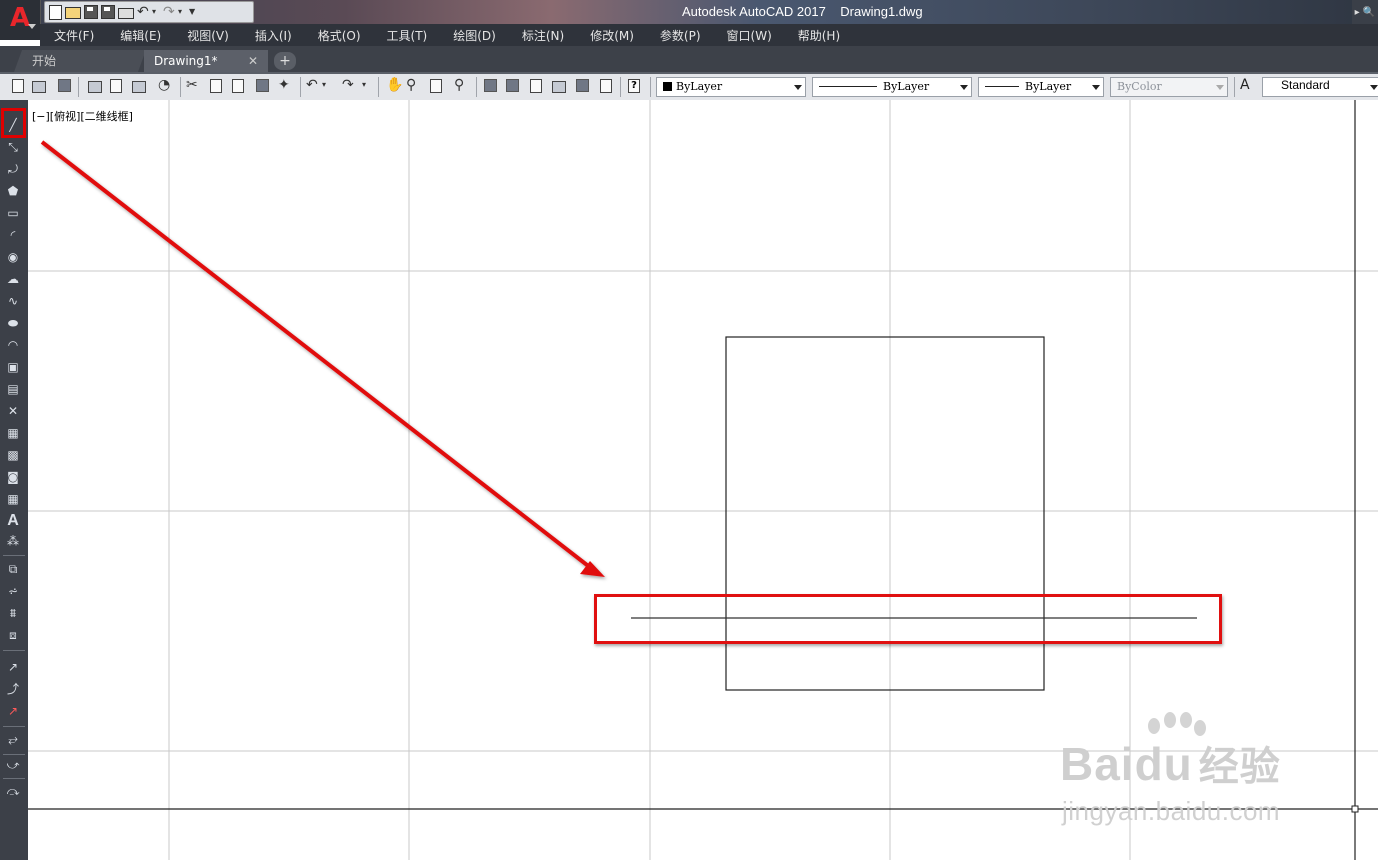 This screenshot has height=860, width=1378. What do you see at coordinates (13, 191) in the screenshot?
I see `polygon-icon: ⬟` at bounding box center [13, 191].